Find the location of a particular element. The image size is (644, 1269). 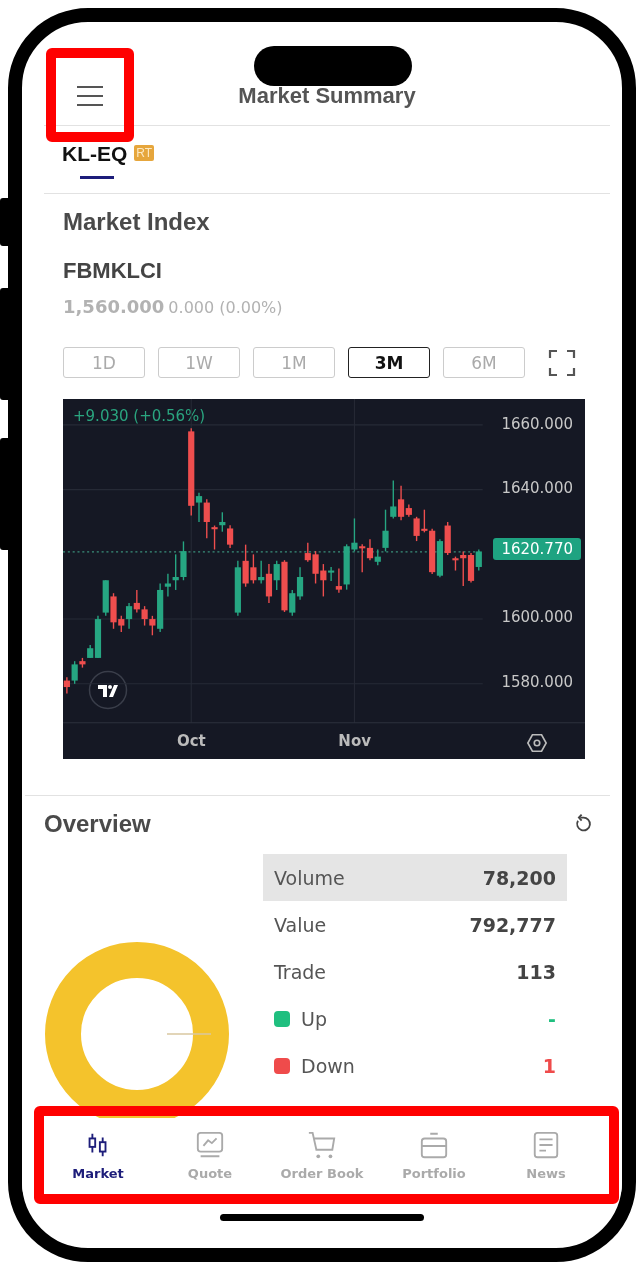

axis-label: Oct is located at coordinates (191, 741).